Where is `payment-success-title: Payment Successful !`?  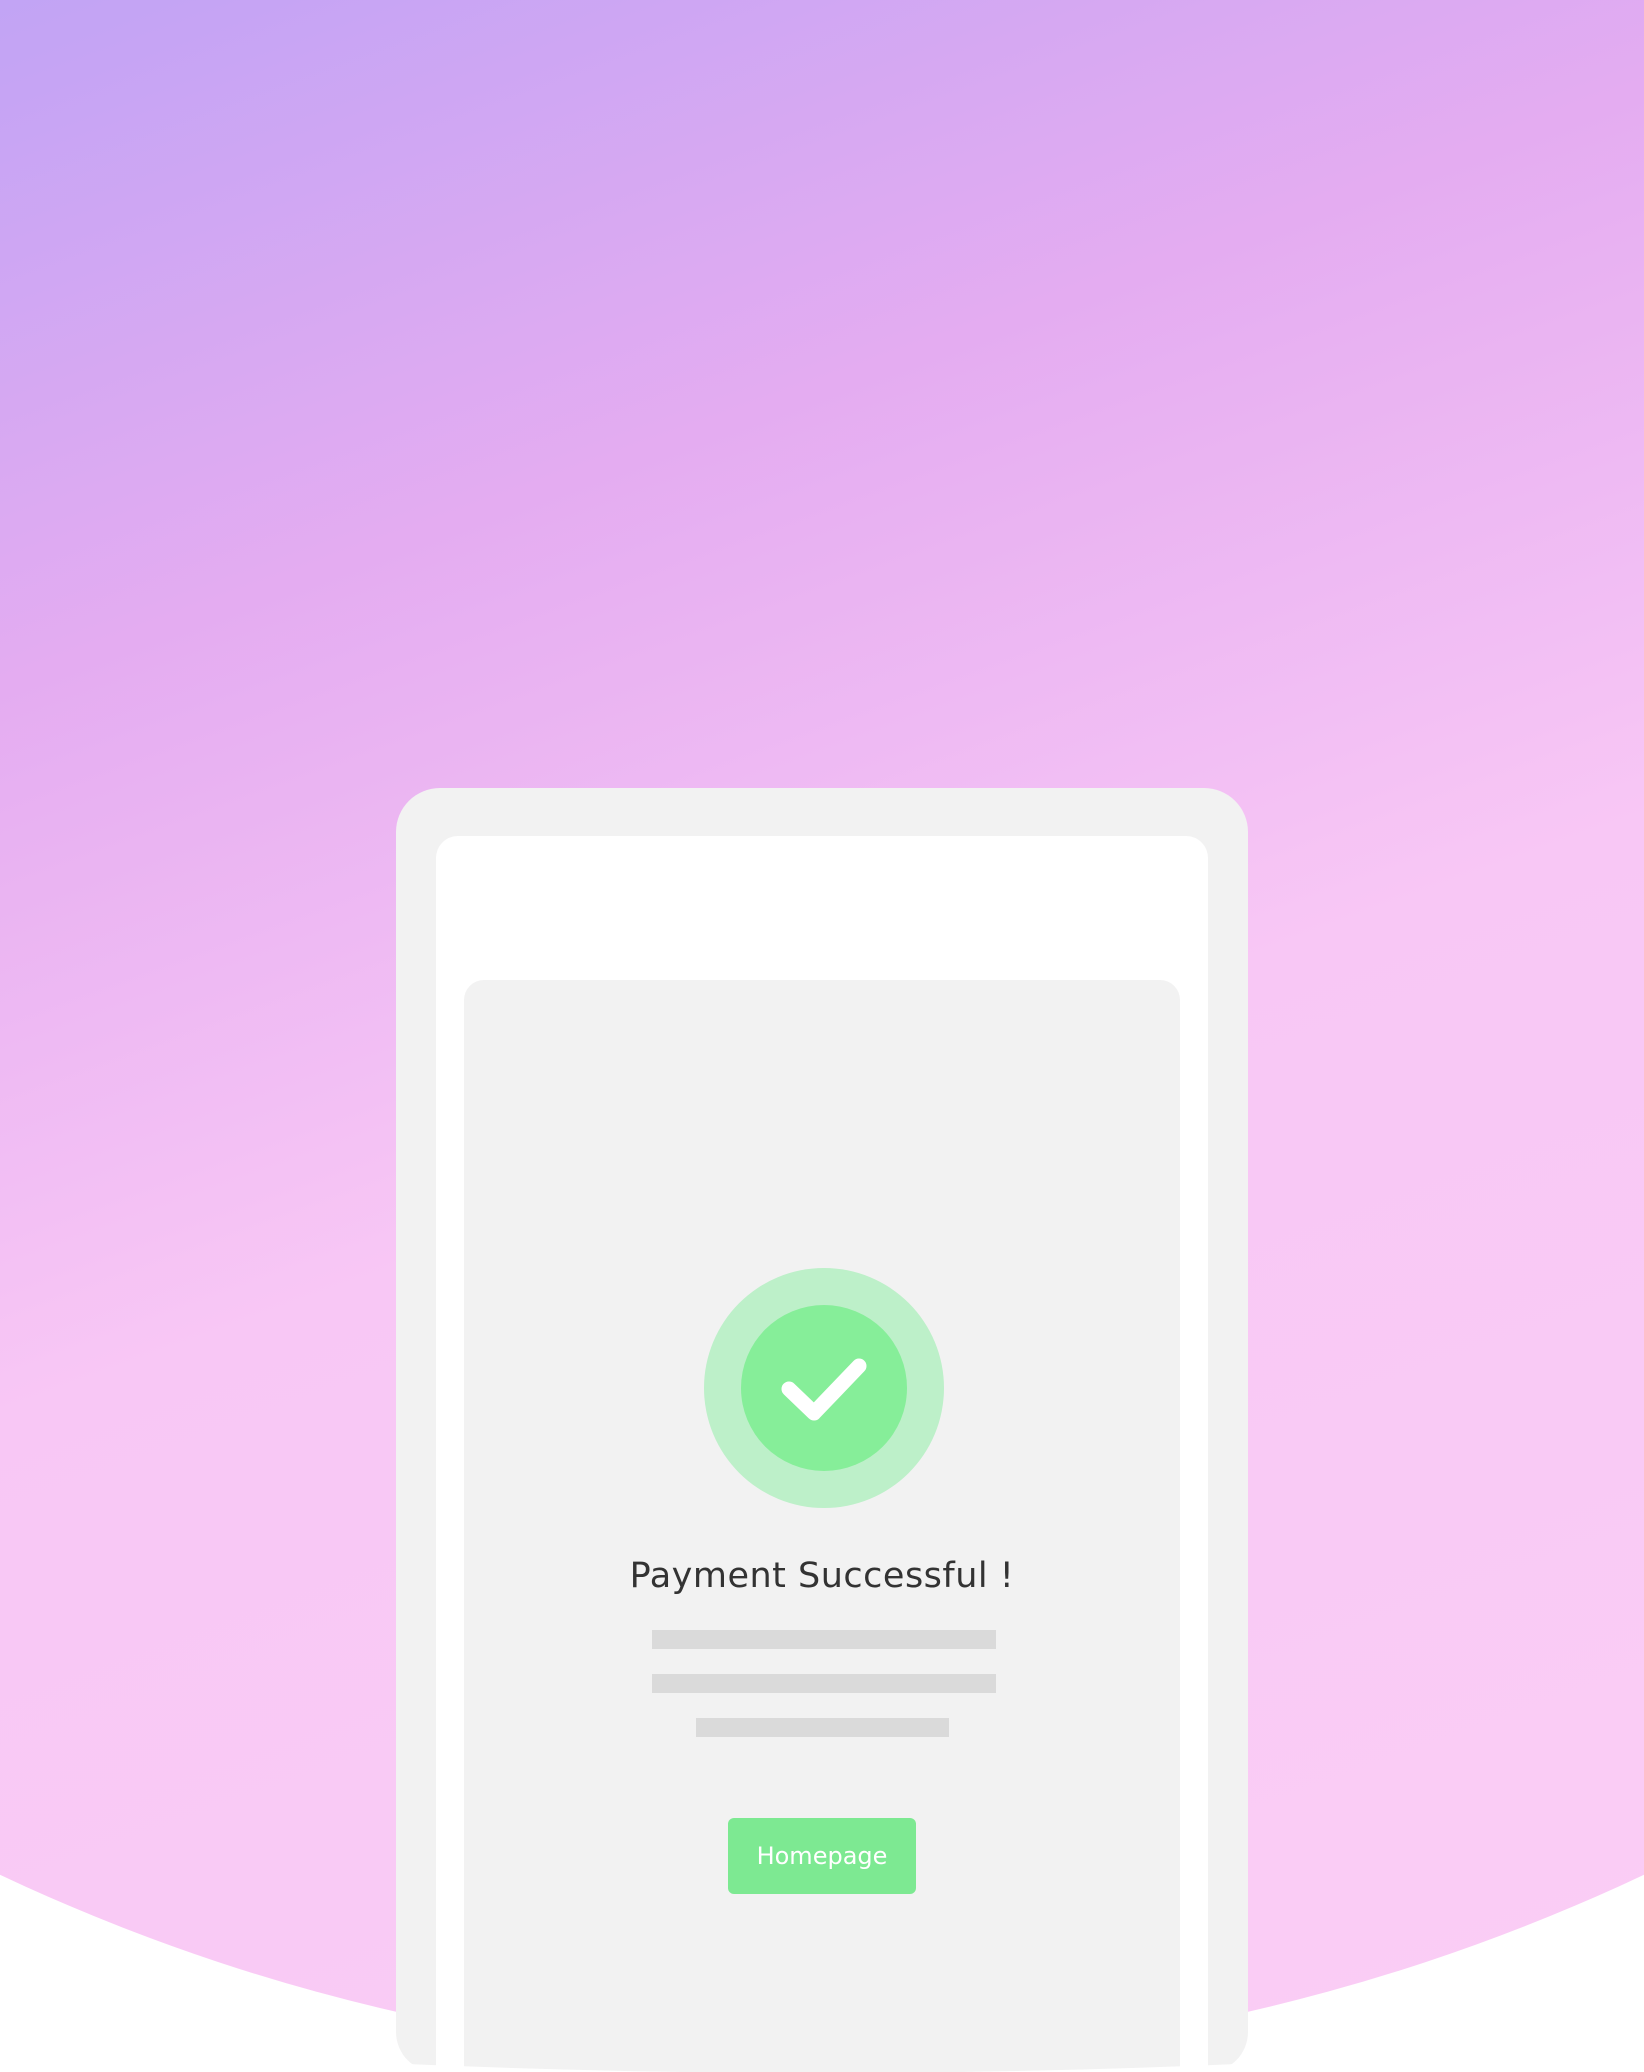 payment-success-title: Payment Successful ! is located at coordinates (822, 1576).